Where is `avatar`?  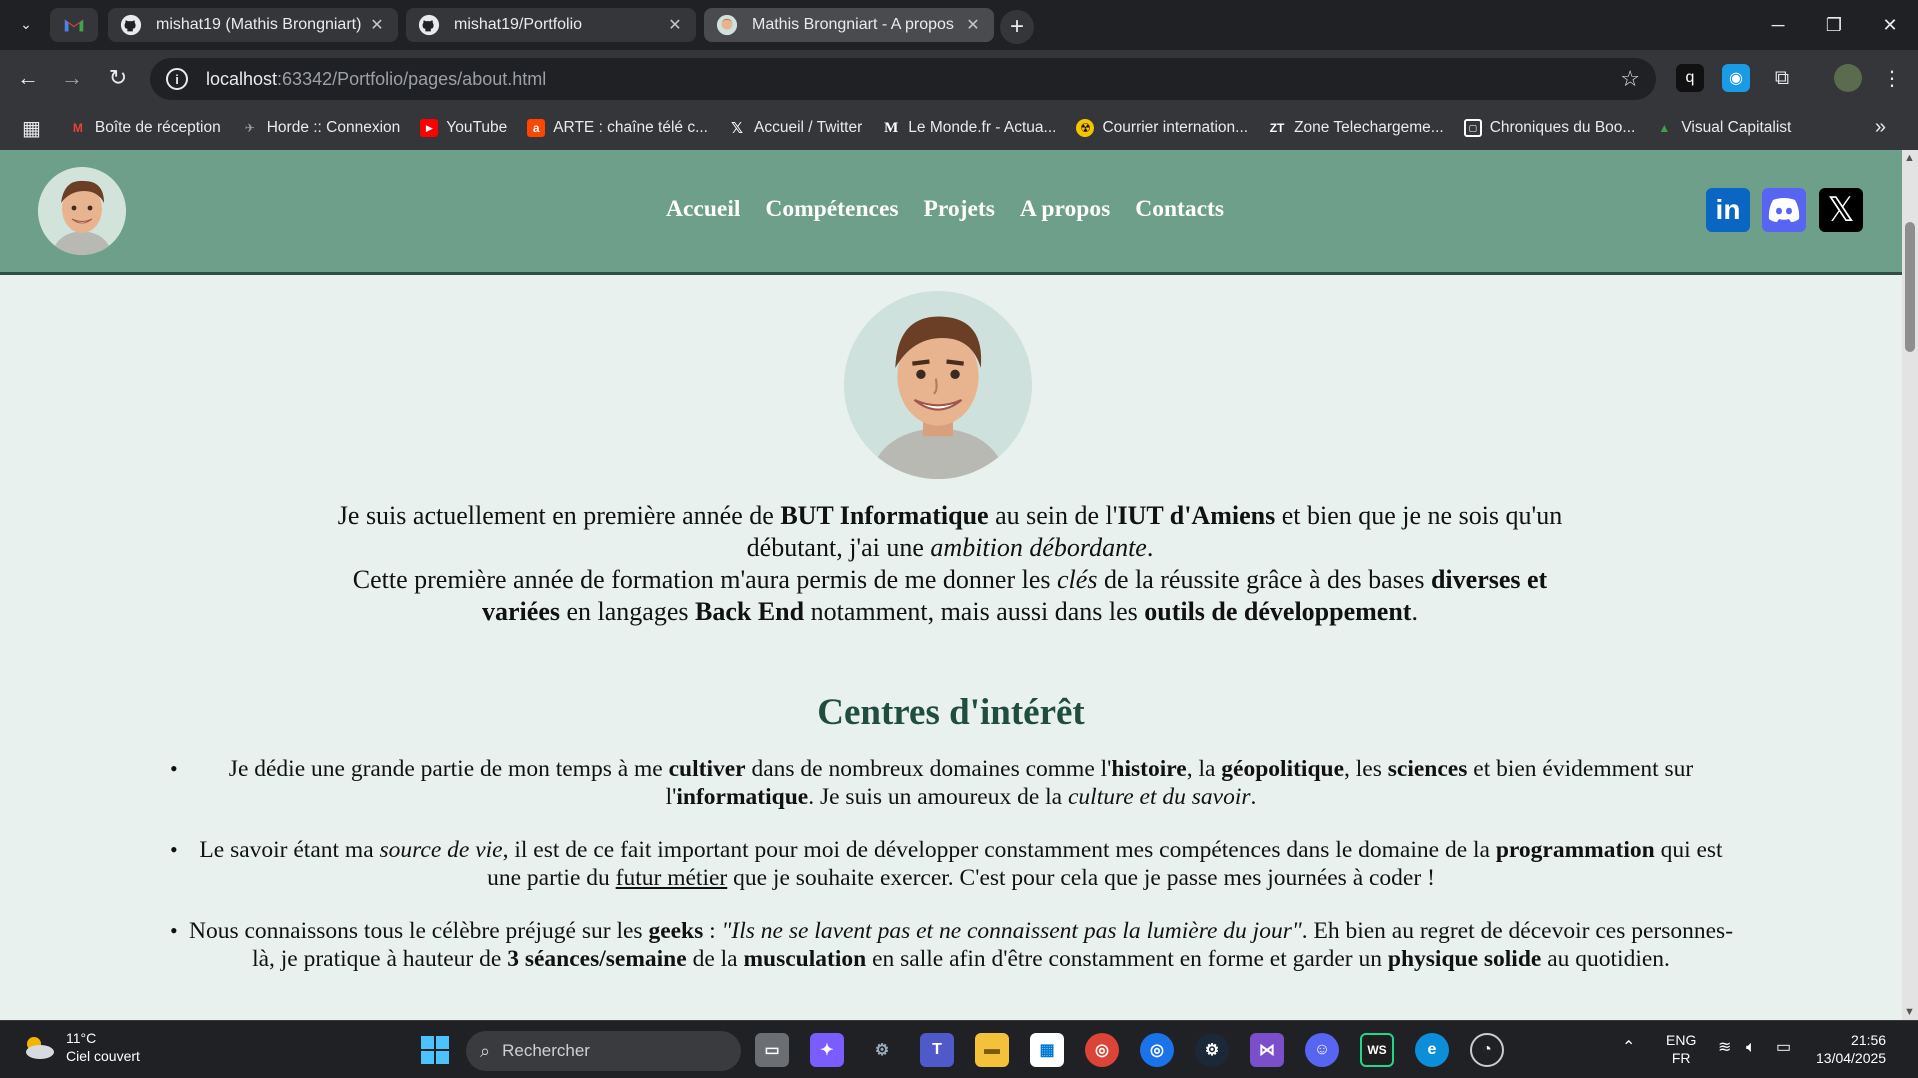 avatar is located at coordinates (82, 211).